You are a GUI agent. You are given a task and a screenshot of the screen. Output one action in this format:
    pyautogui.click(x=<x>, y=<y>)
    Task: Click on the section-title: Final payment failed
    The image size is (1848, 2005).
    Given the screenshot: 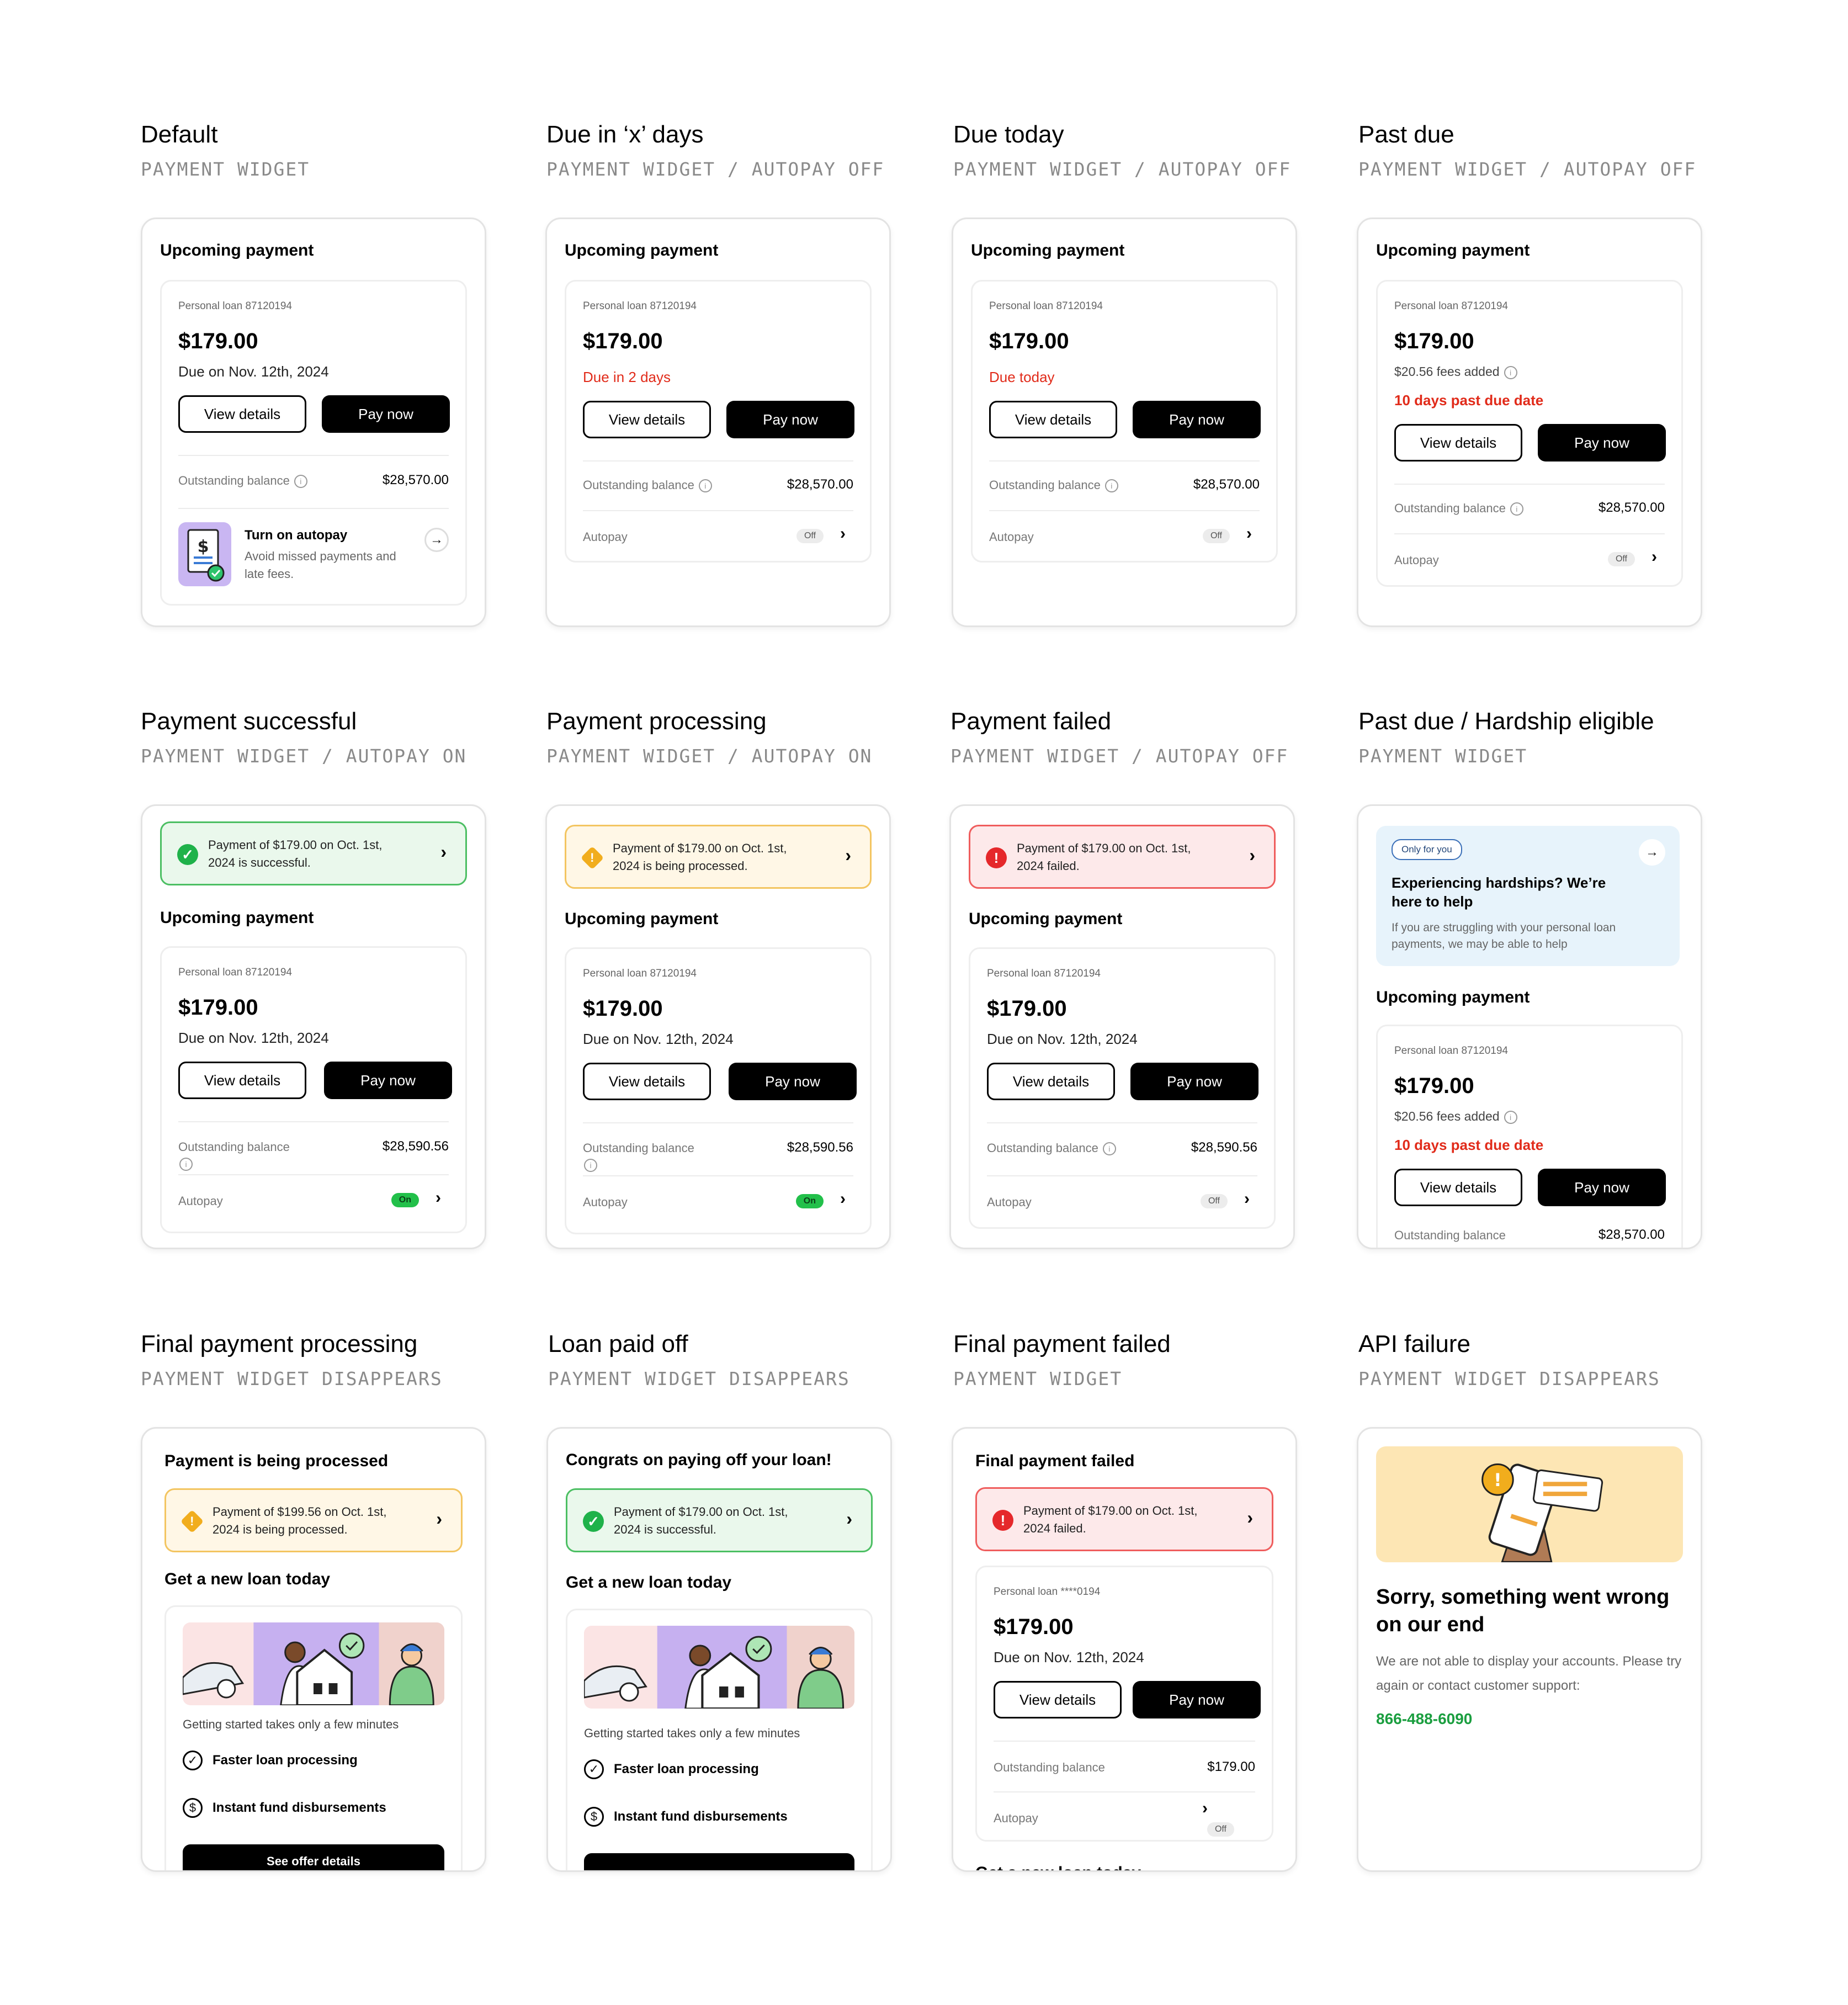 What is the action you would take?
    pyautogui.click(x=1062, y=1343)
    